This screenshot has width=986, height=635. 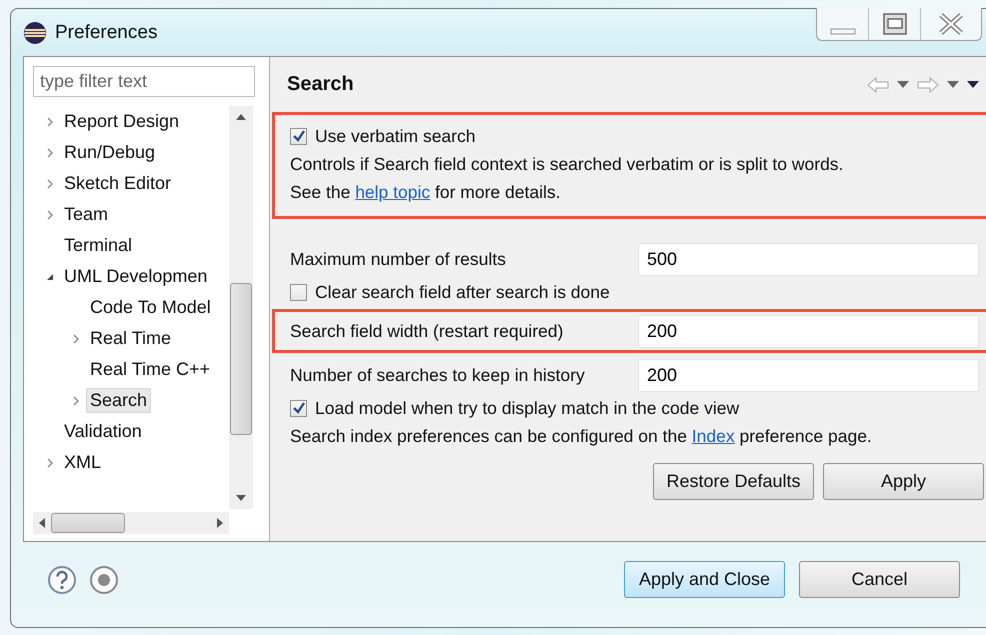 I want to click on tree-item: Real Time C++, so click(x=150, y=369).